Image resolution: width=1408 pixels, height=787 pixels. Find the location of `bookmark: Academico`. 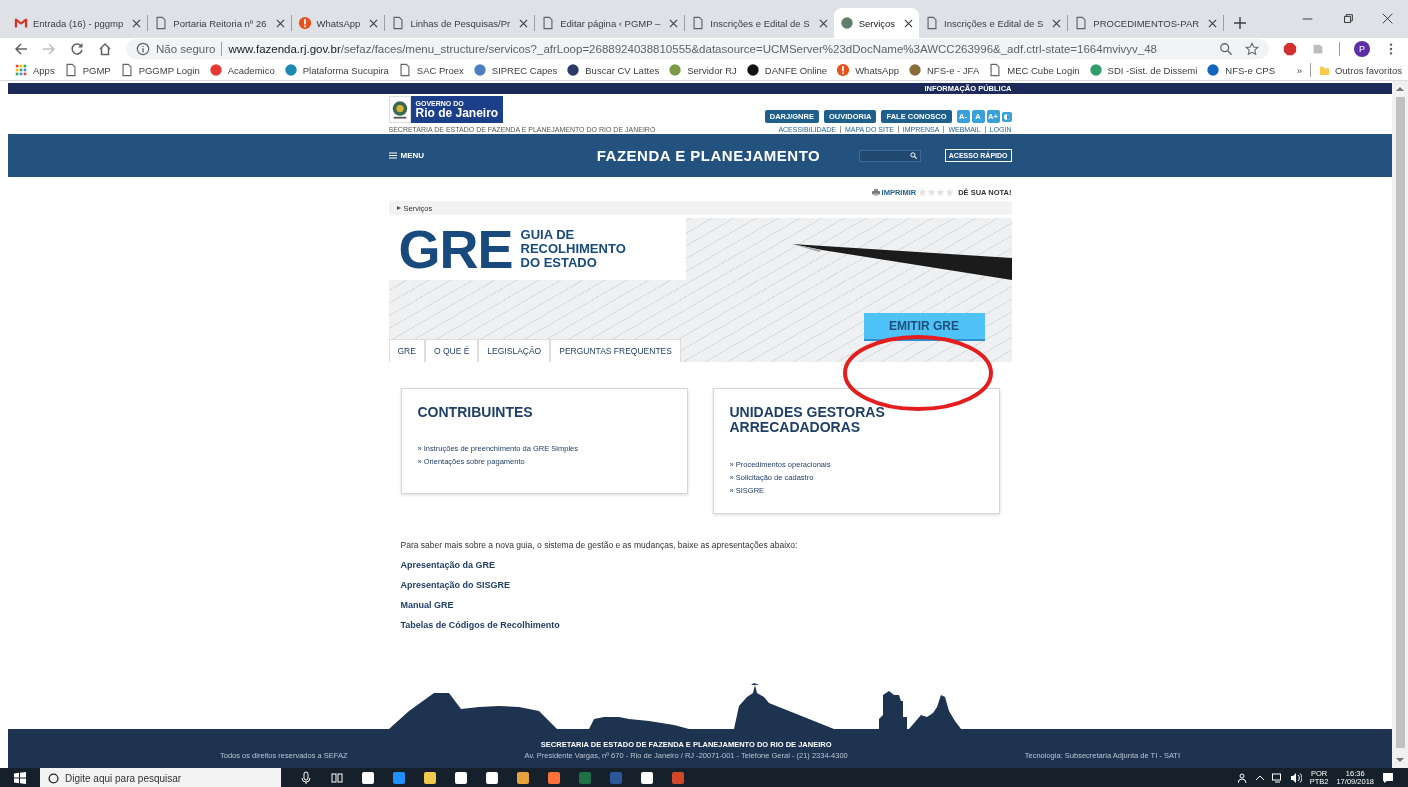

bookmark: Academico is located at coordinates (241, 70).